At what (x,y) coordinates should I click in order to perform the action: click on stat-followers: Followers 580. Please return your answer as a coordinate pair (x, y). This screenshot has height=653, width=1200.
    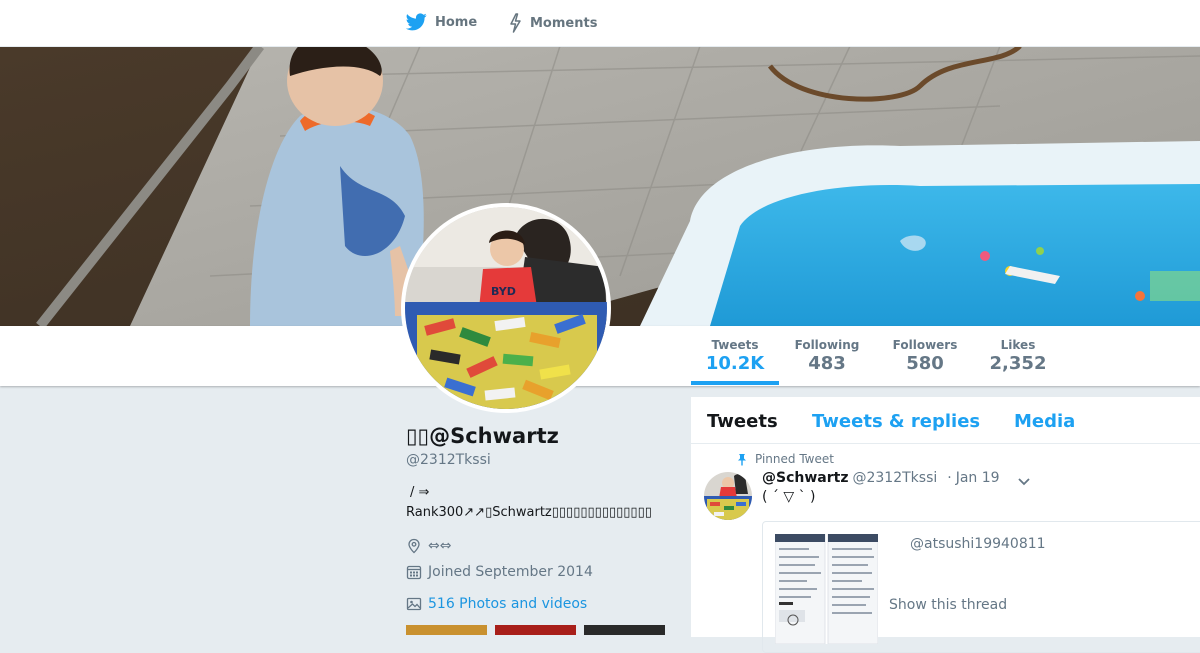
    Looking at the image, I should click on (925, 356).